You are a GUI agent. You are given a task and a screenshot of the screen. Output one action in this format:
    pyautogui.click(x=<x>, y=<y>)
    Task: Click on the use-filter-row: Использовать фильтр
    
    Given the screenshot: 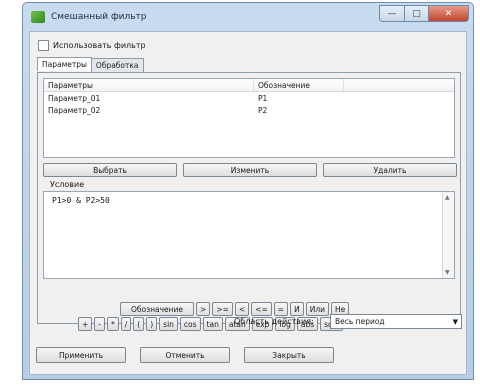 What is the action you would take?
    pyautogui.click(x=92, y=45)
    